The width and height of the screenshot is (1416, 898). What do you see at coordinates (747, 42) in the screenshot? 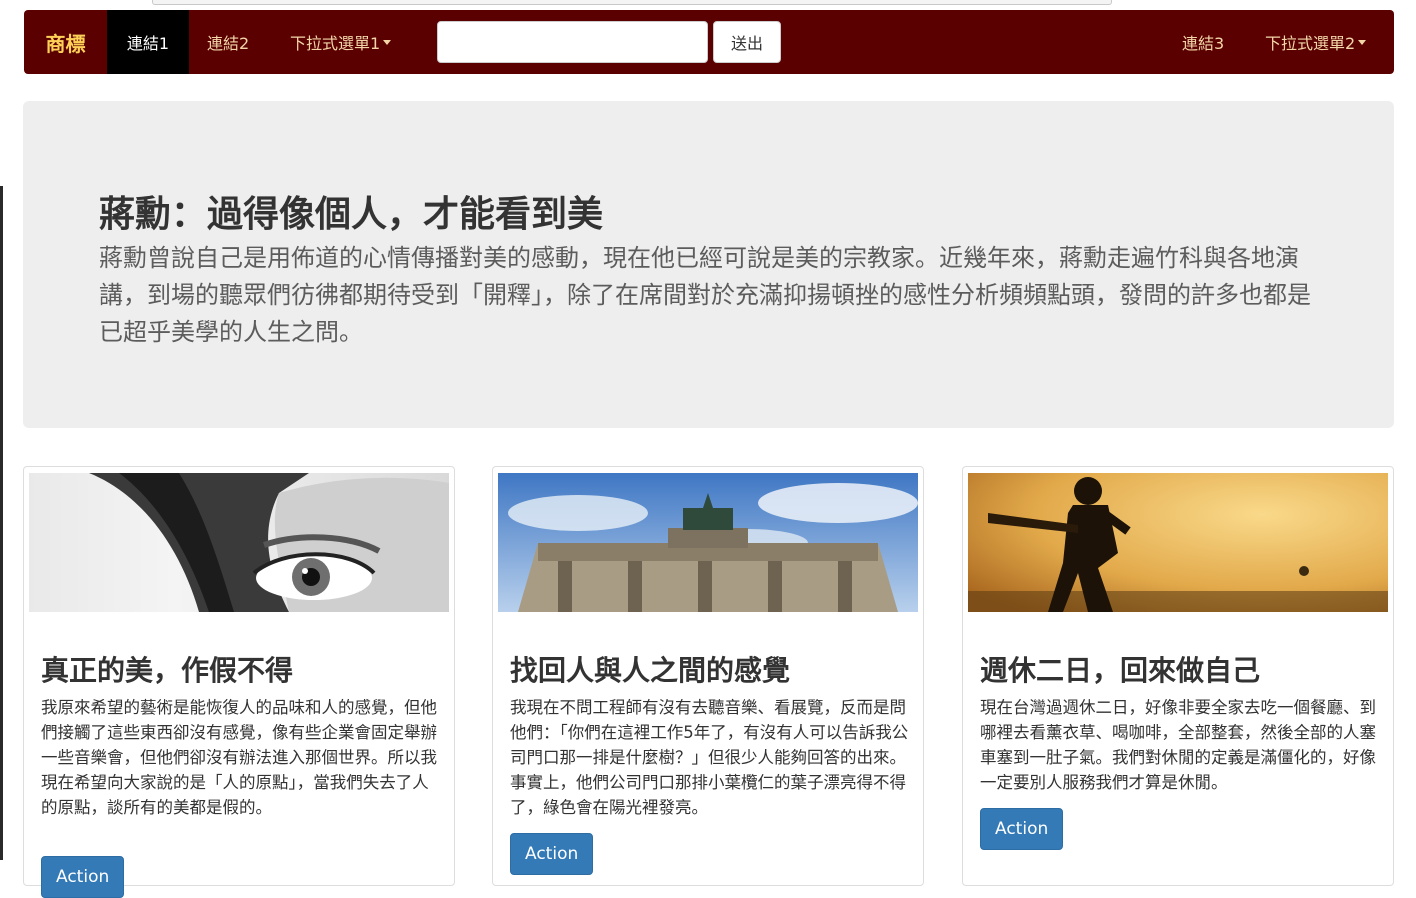
I see `submit-button: 送出` at bounding box center [747, 42].